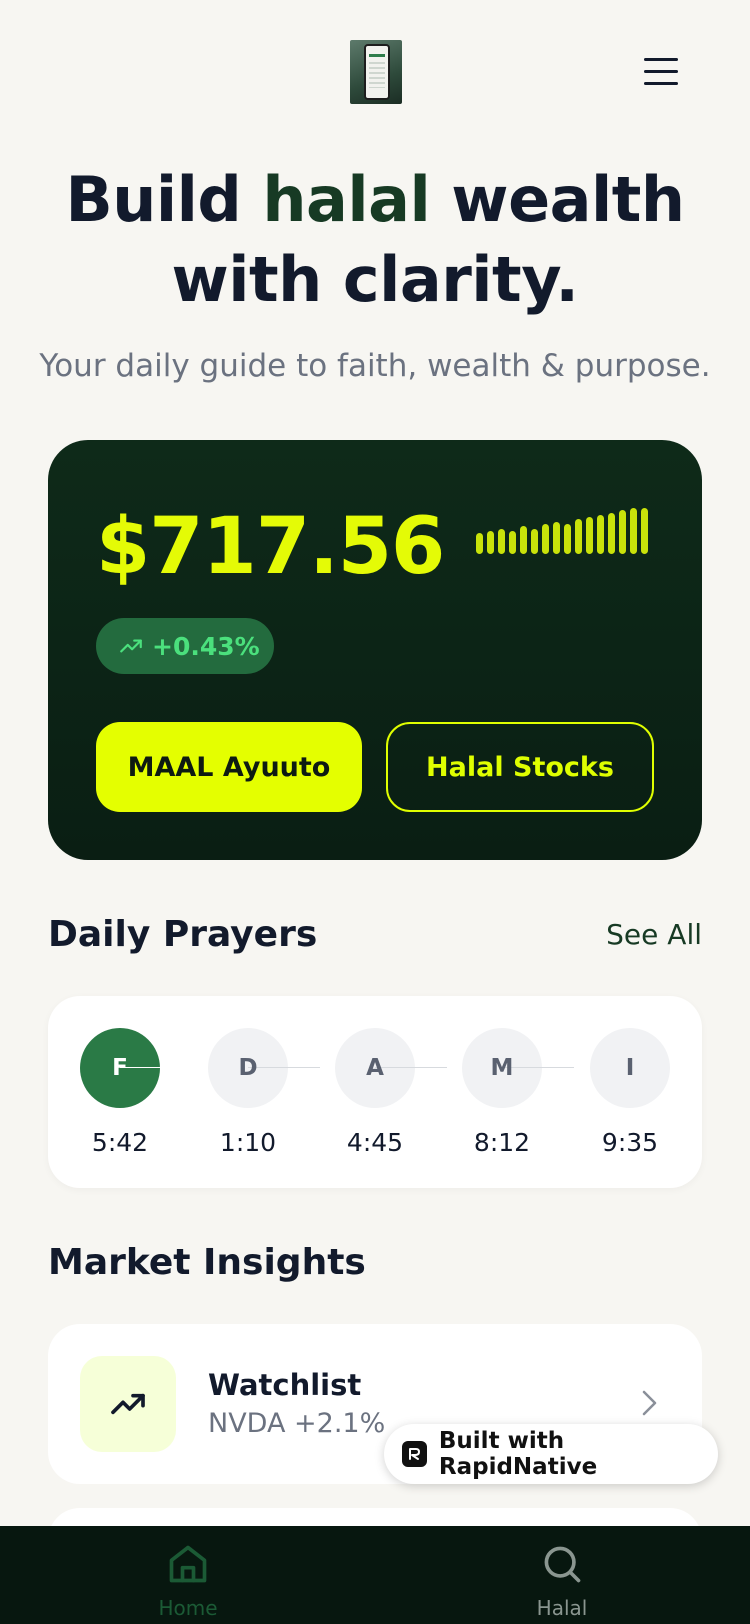 This screenshot has height=1624, width=750. Describe the element at coordinates (188, 1608) in the screenshot. I see `tab-home-label: Home` at that location.